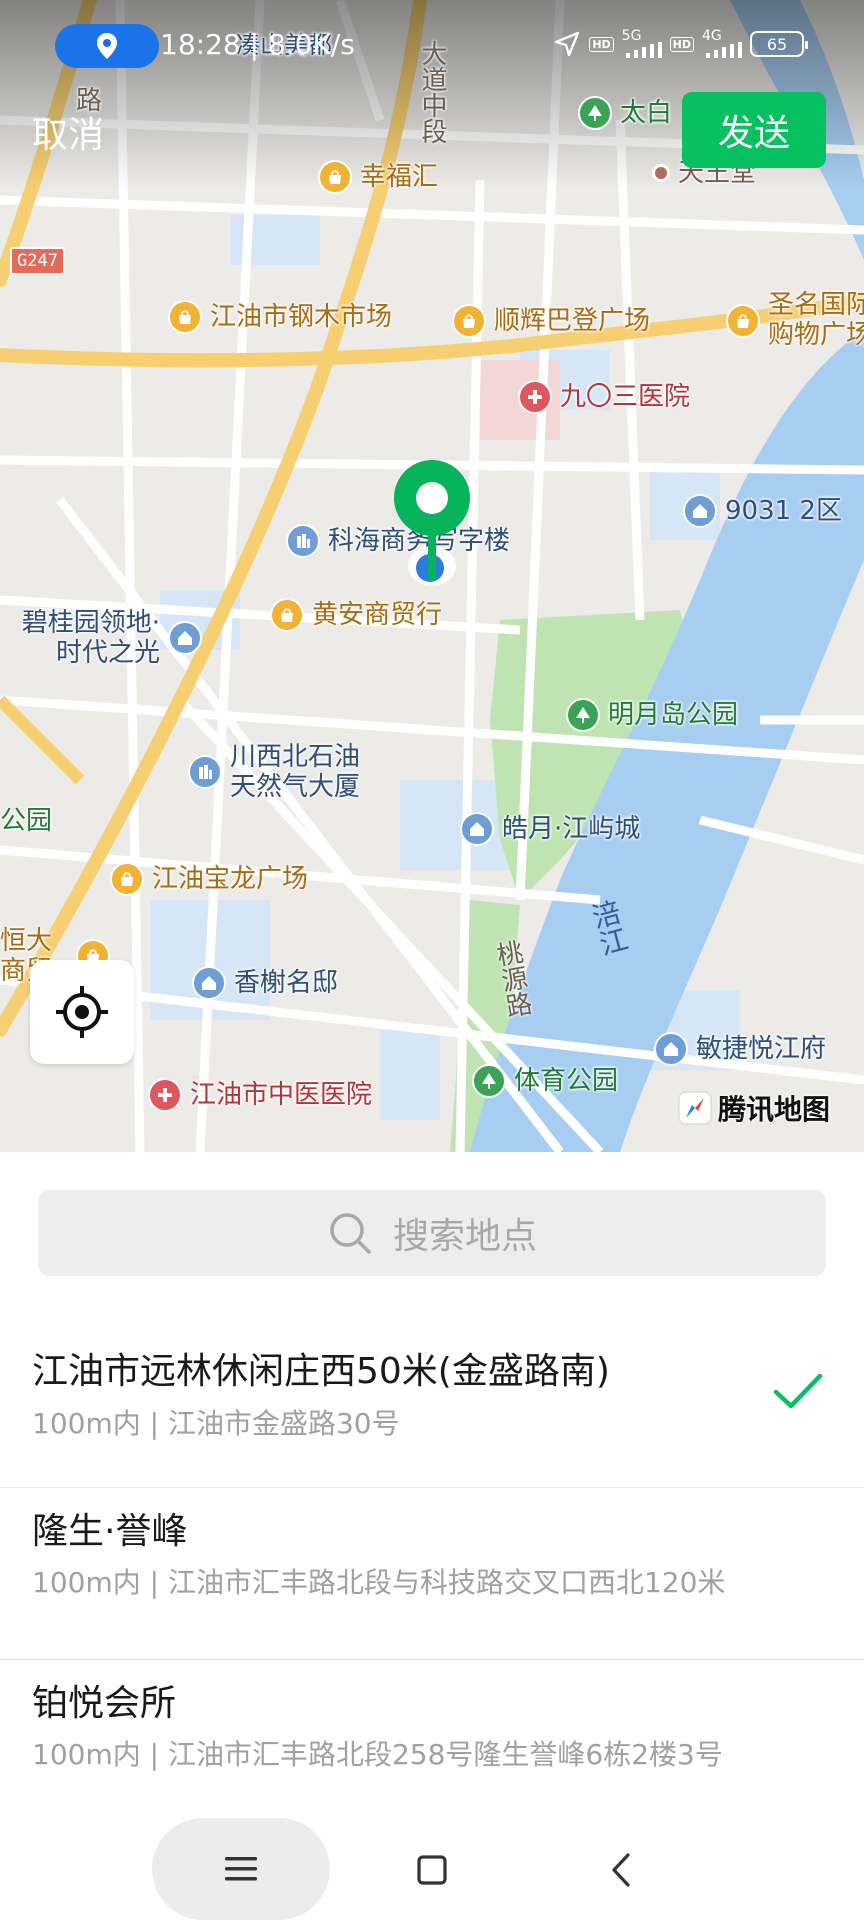 Image resolution: width=864 pixels, height=1920 pixels. Describe the element at coordinates (779, 44) in the screenshot. I see `battery-indicator: 65` at that location.